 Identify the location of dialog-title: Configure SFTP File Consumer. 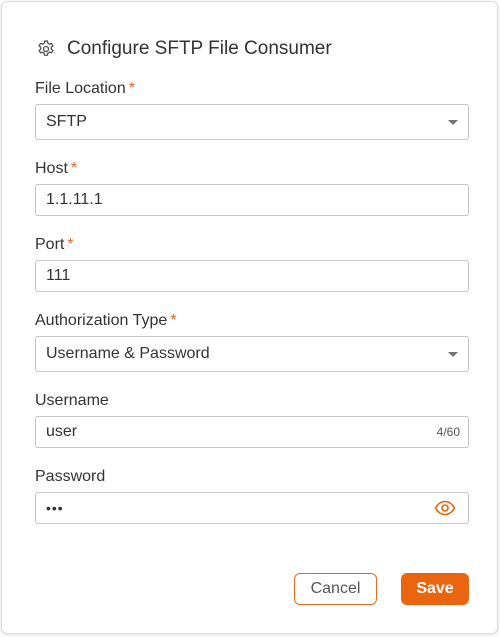
(199, 48).